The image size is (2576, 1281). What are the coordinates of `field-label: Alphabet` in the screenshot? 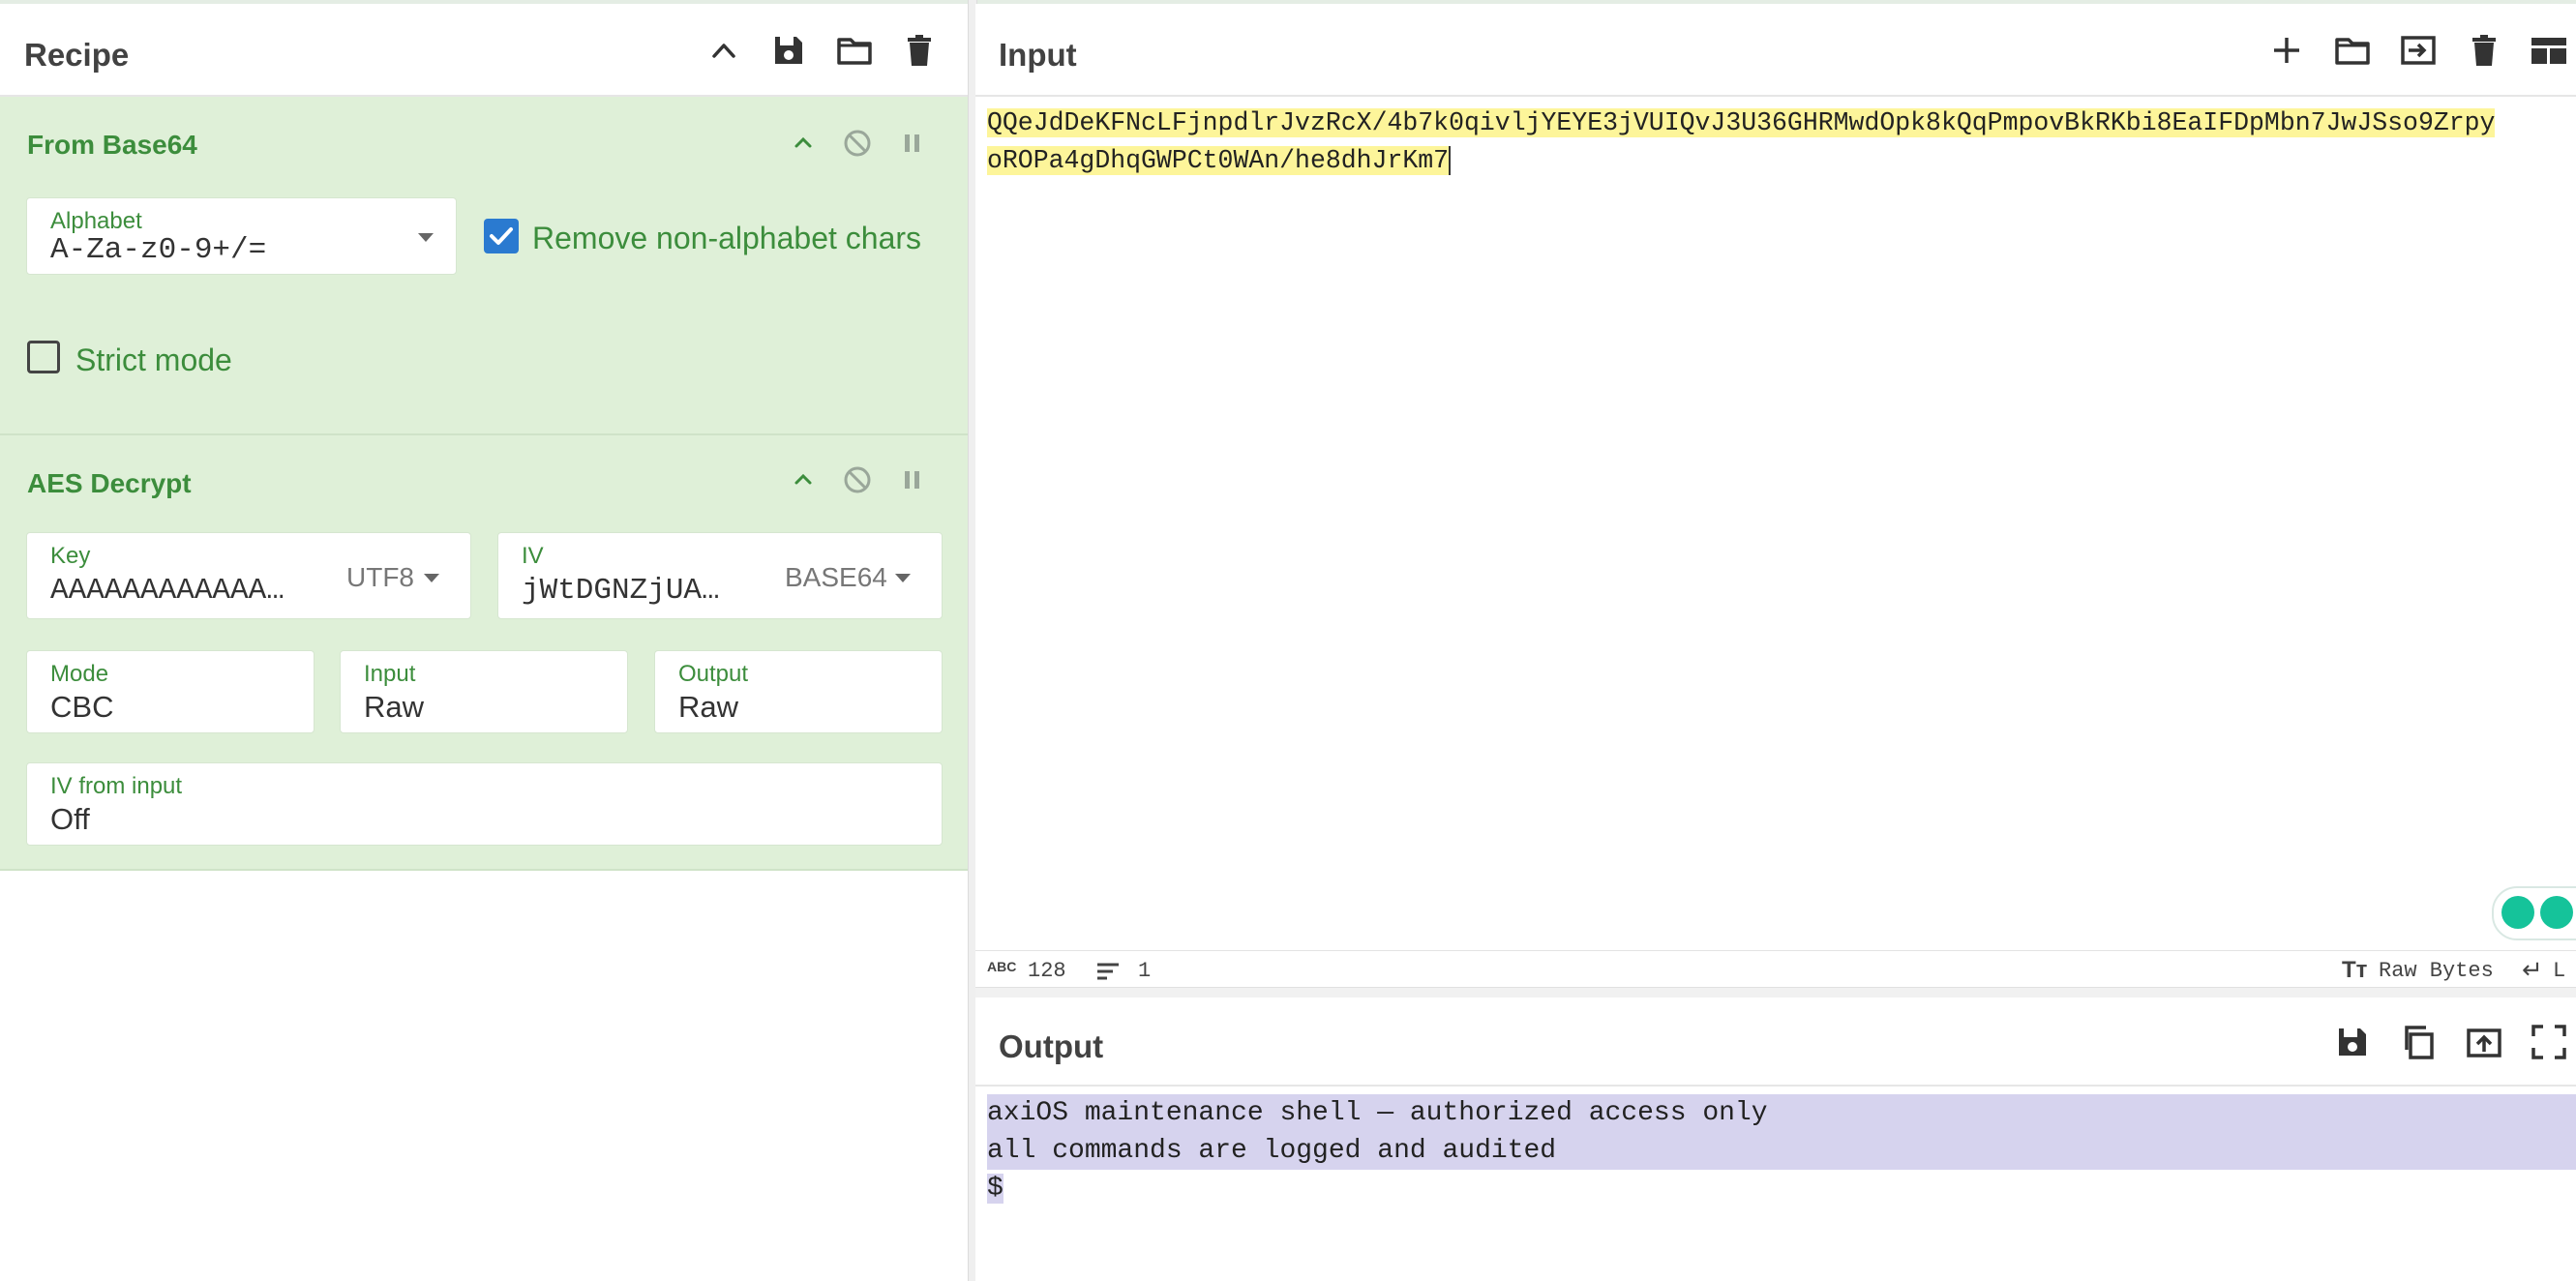 It's located at (96, 221).